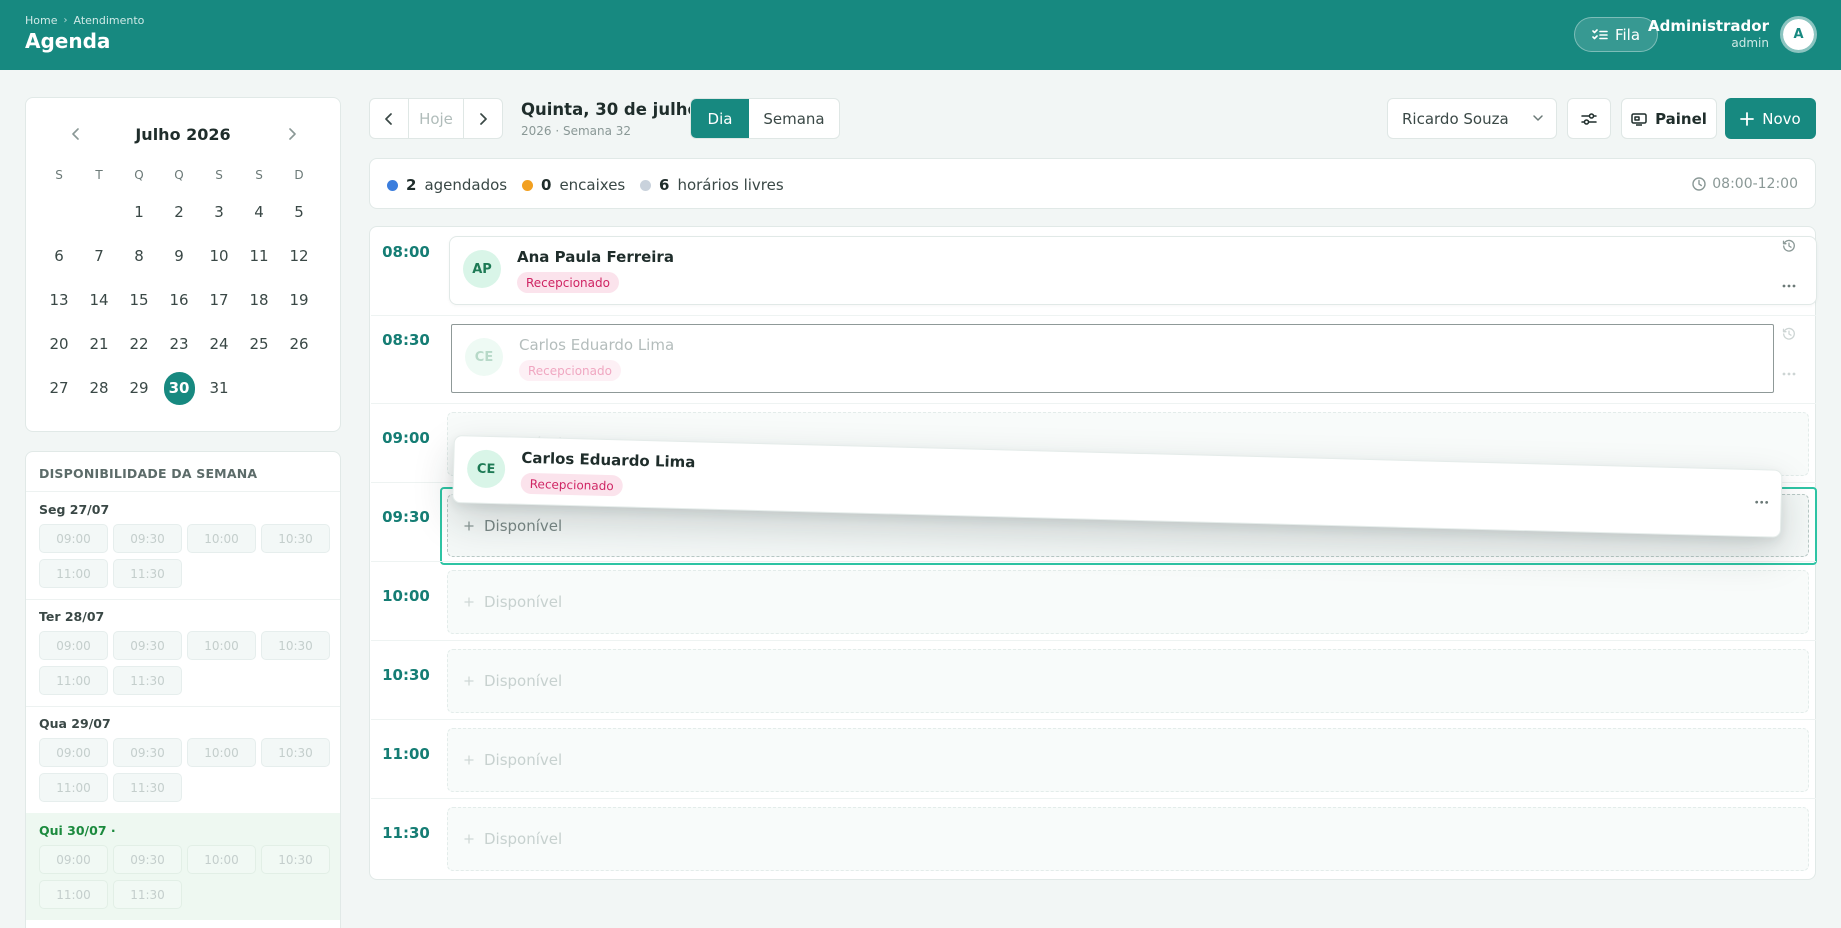  What do you see at coordinates (219, 256) in the screenshot?
I see `calendar-day: 10` at bounding box center [219, 256].